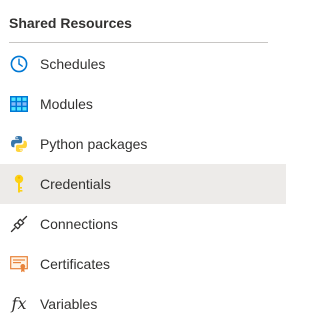  I want to click on nav-item-label: Modules, so click(66, 104).